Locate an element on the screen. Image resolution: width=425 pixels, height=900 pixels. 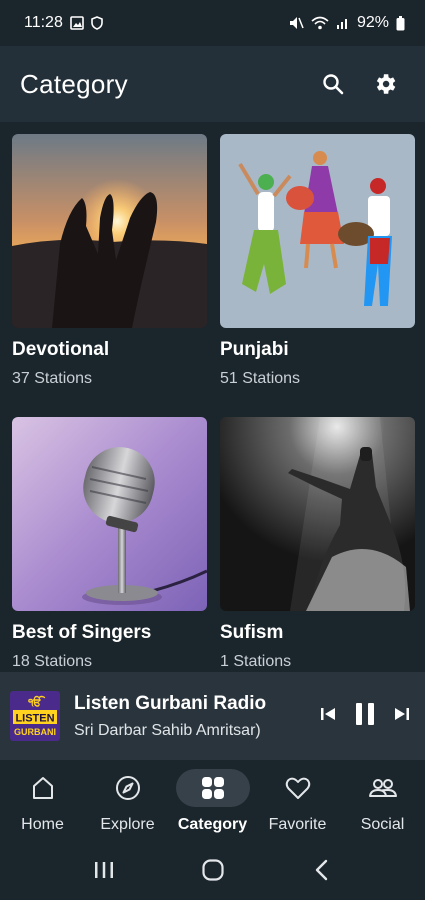
category-card-sufism: Sufism 1 Stations is located at coordinates (317, 544).